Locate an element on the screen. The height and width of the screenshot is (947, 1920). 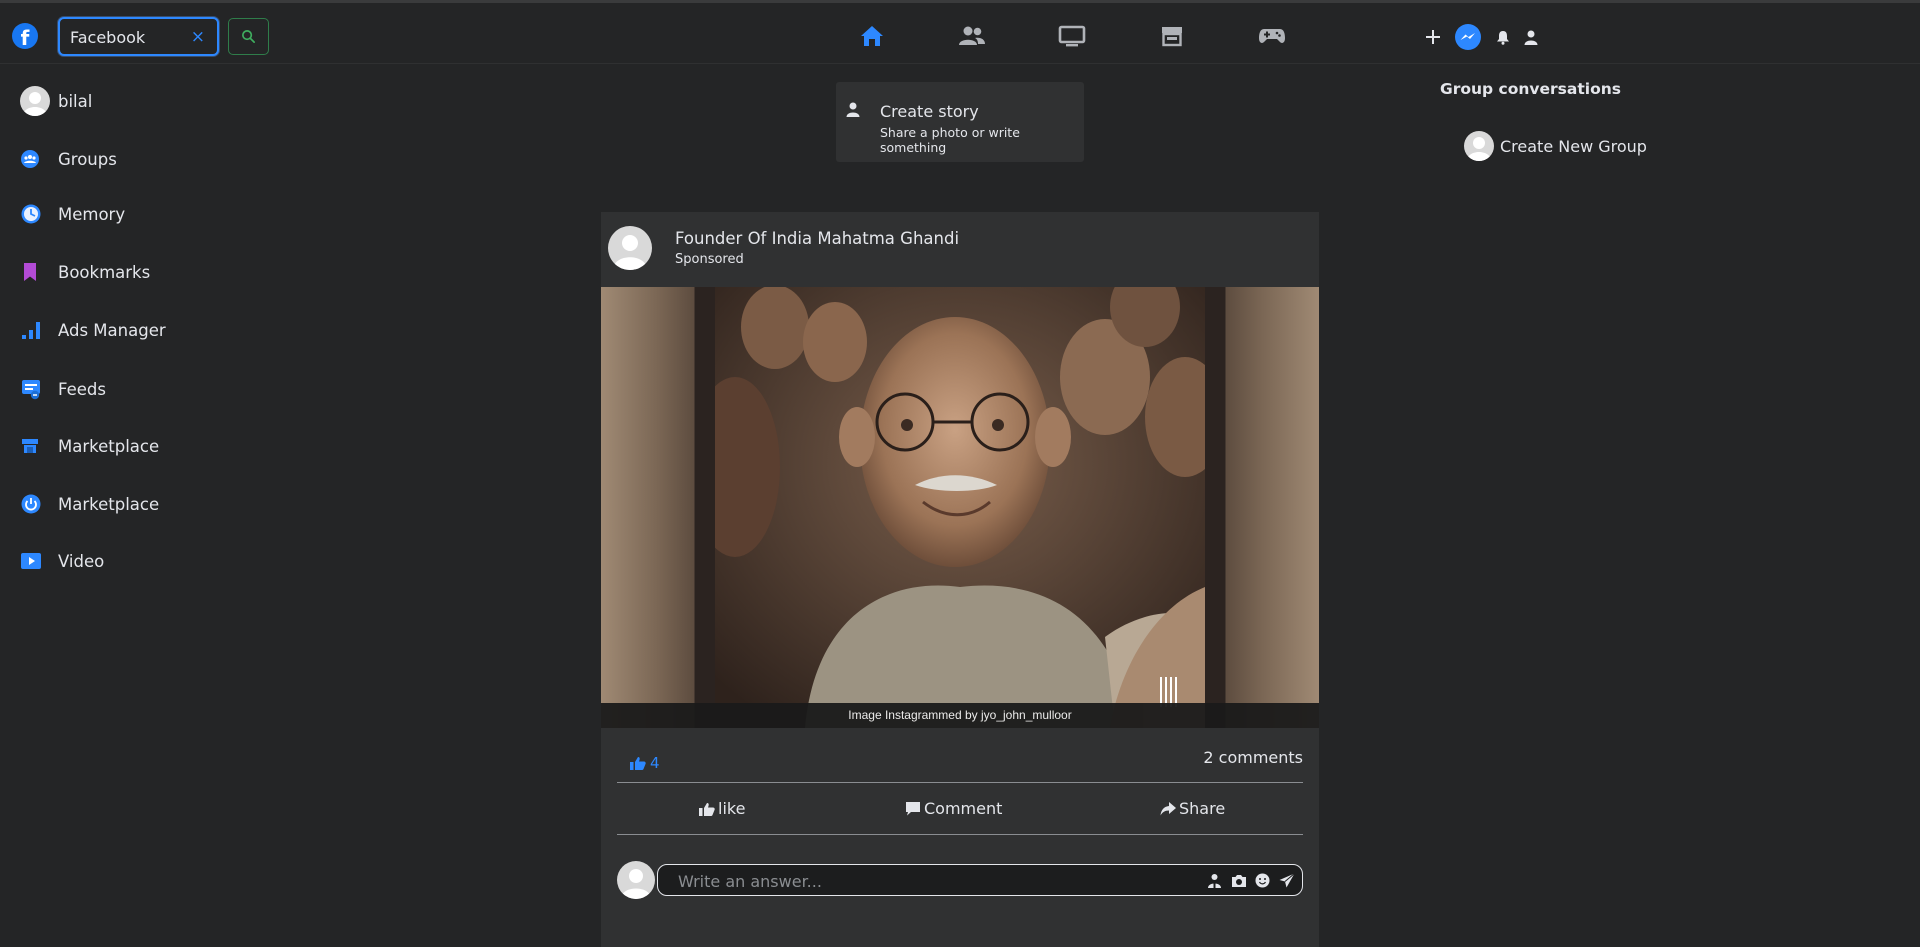
sidebar-item-memory: Memory is located at coordinates (72, 214).